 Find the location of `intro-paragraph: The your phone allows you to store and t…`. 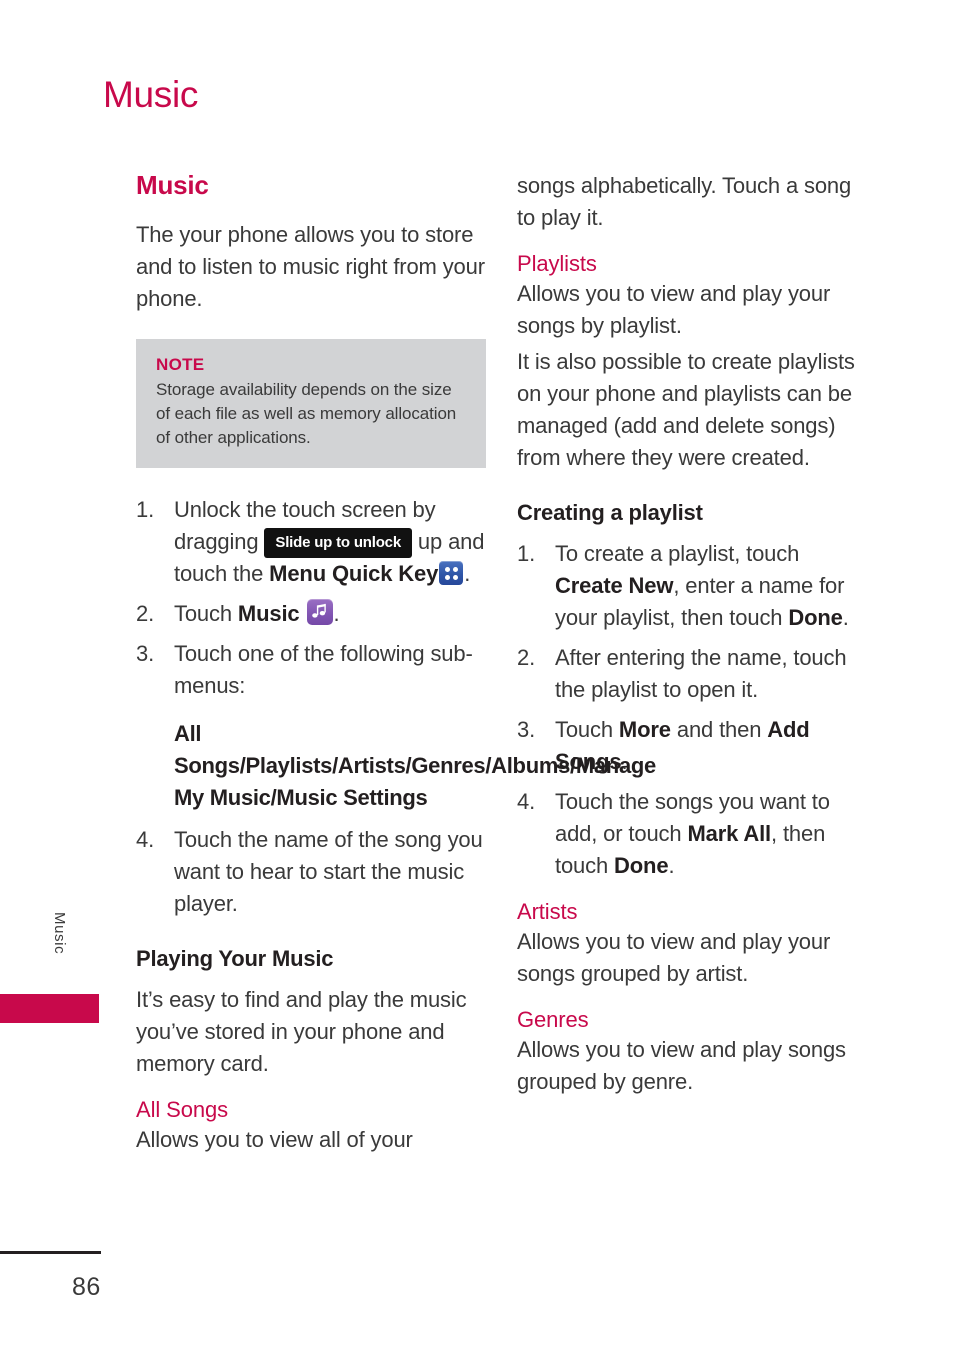

intro-paragraph: The your phone allows you to store and t… is located at coordinates (310, 266).